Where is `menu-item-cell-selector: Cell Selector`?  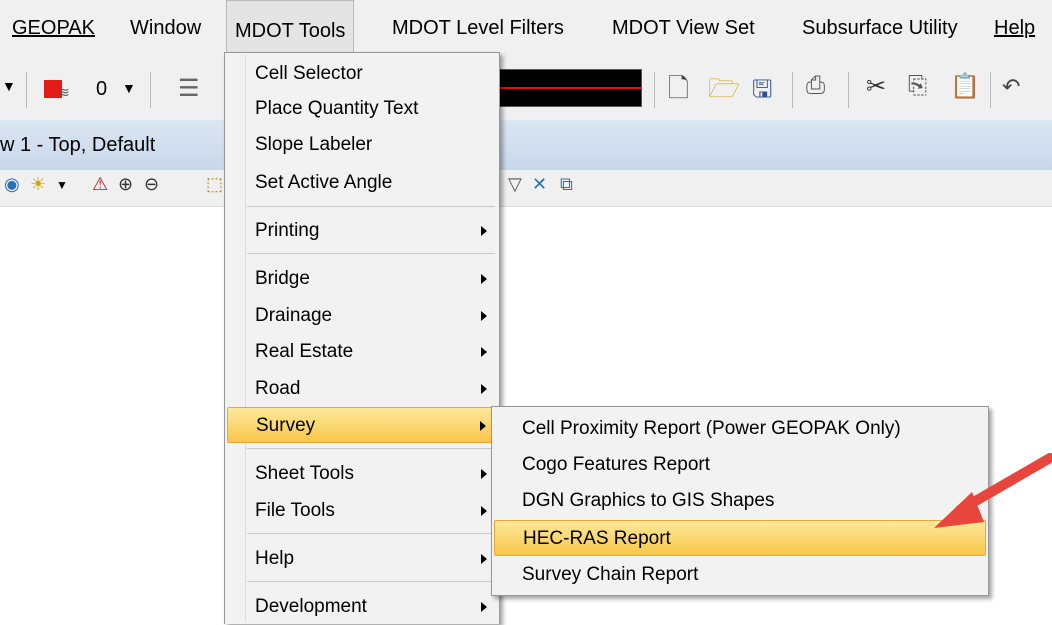 menu-item-cell-selector: Cell Selector is located at coordinates (362, 74).